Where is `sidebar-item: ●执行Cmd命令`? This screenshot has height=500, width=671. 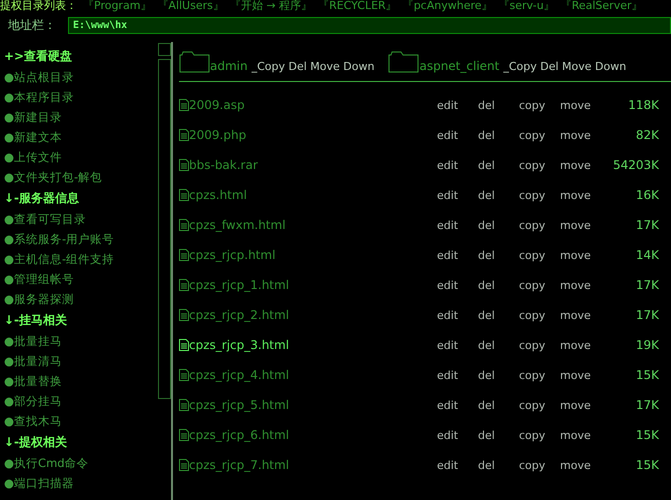 sidebar-item: ●执行Cmd命令 is located at coordinates (81, 463).